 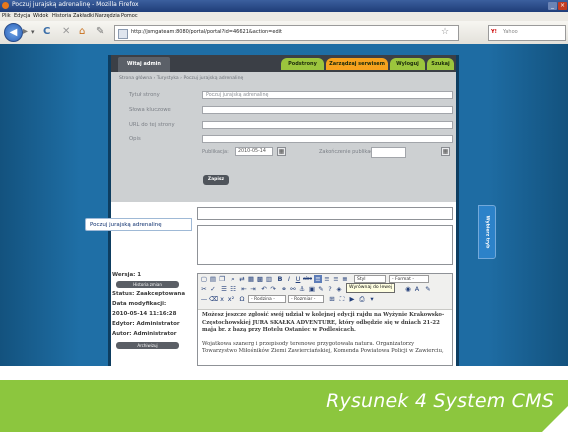 What do you see at coordinates (562, 6) in the screenshot?
I see `close-button: ×` at bounding box center [562, 6].